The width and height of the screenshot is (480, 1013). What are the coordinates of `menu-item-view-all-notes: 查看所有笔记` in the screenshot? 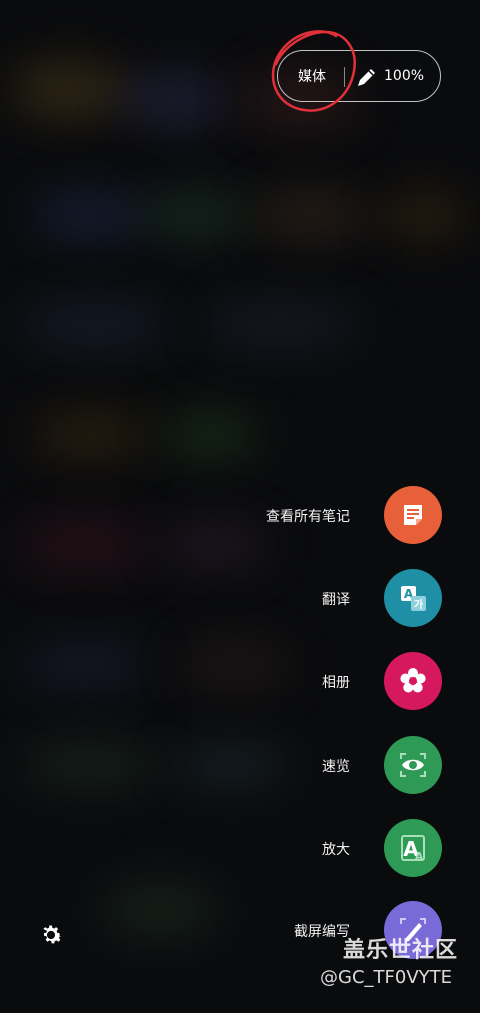 It's located at (240, 516).